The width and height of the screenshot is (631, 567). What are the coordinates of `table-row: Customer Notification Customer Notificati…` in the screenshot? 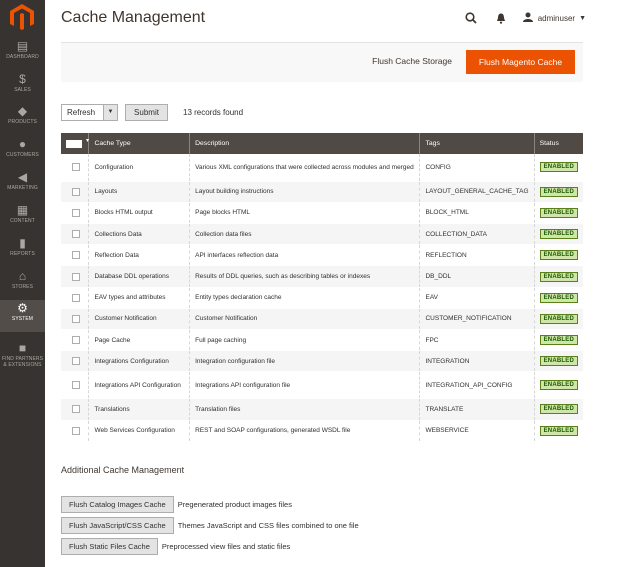 It's located at (322, 319).